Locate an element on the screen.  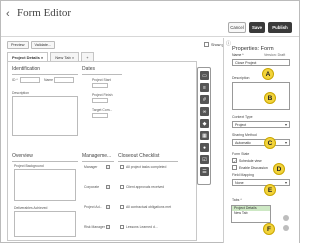
publish-button: Publish is located at coordinates (280, 27).